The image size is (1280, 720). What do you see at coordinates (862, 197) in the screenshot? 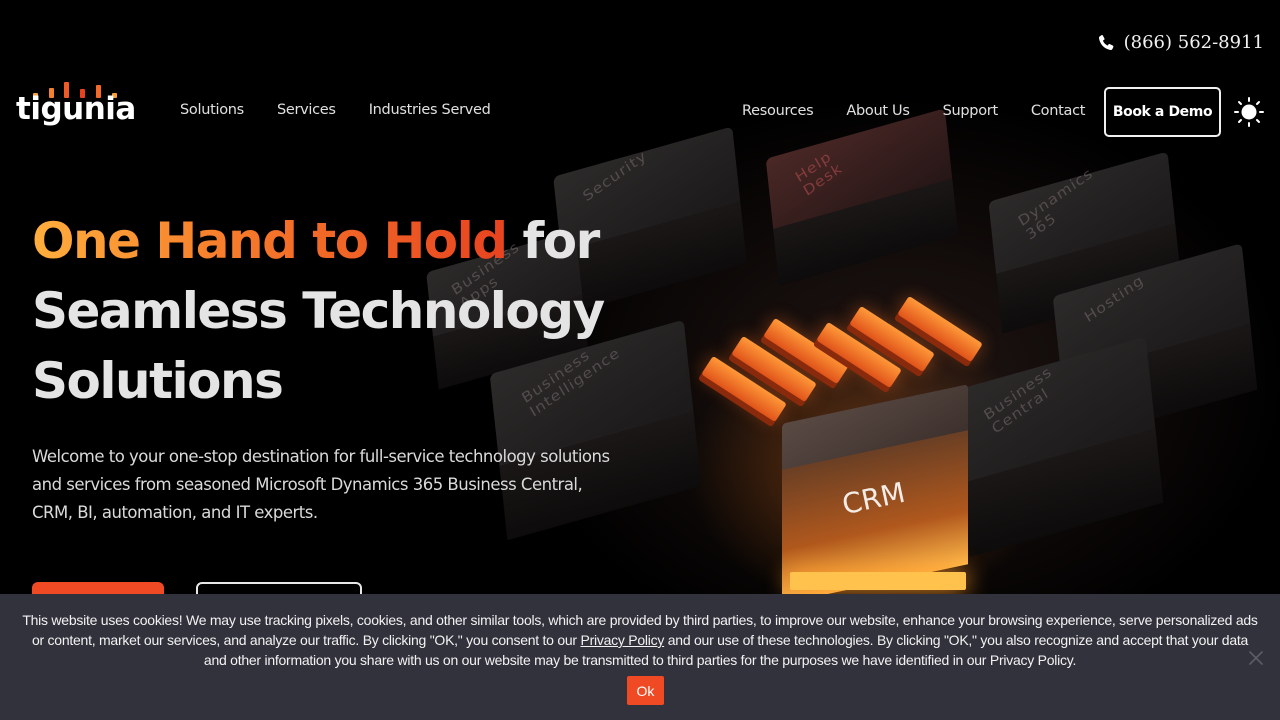
I see `cube-help-desk: Help Desk` at bounding box center [862, 197].